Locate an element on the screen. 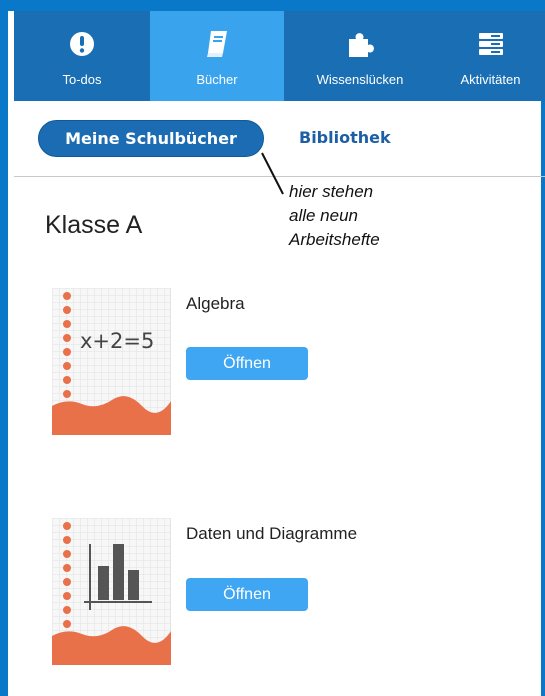 Image resolution: width=545 pixels, height=696 pixels. tab-meine-schulbuecher: Meine Schulbücher is located at coordinates (151, 138).